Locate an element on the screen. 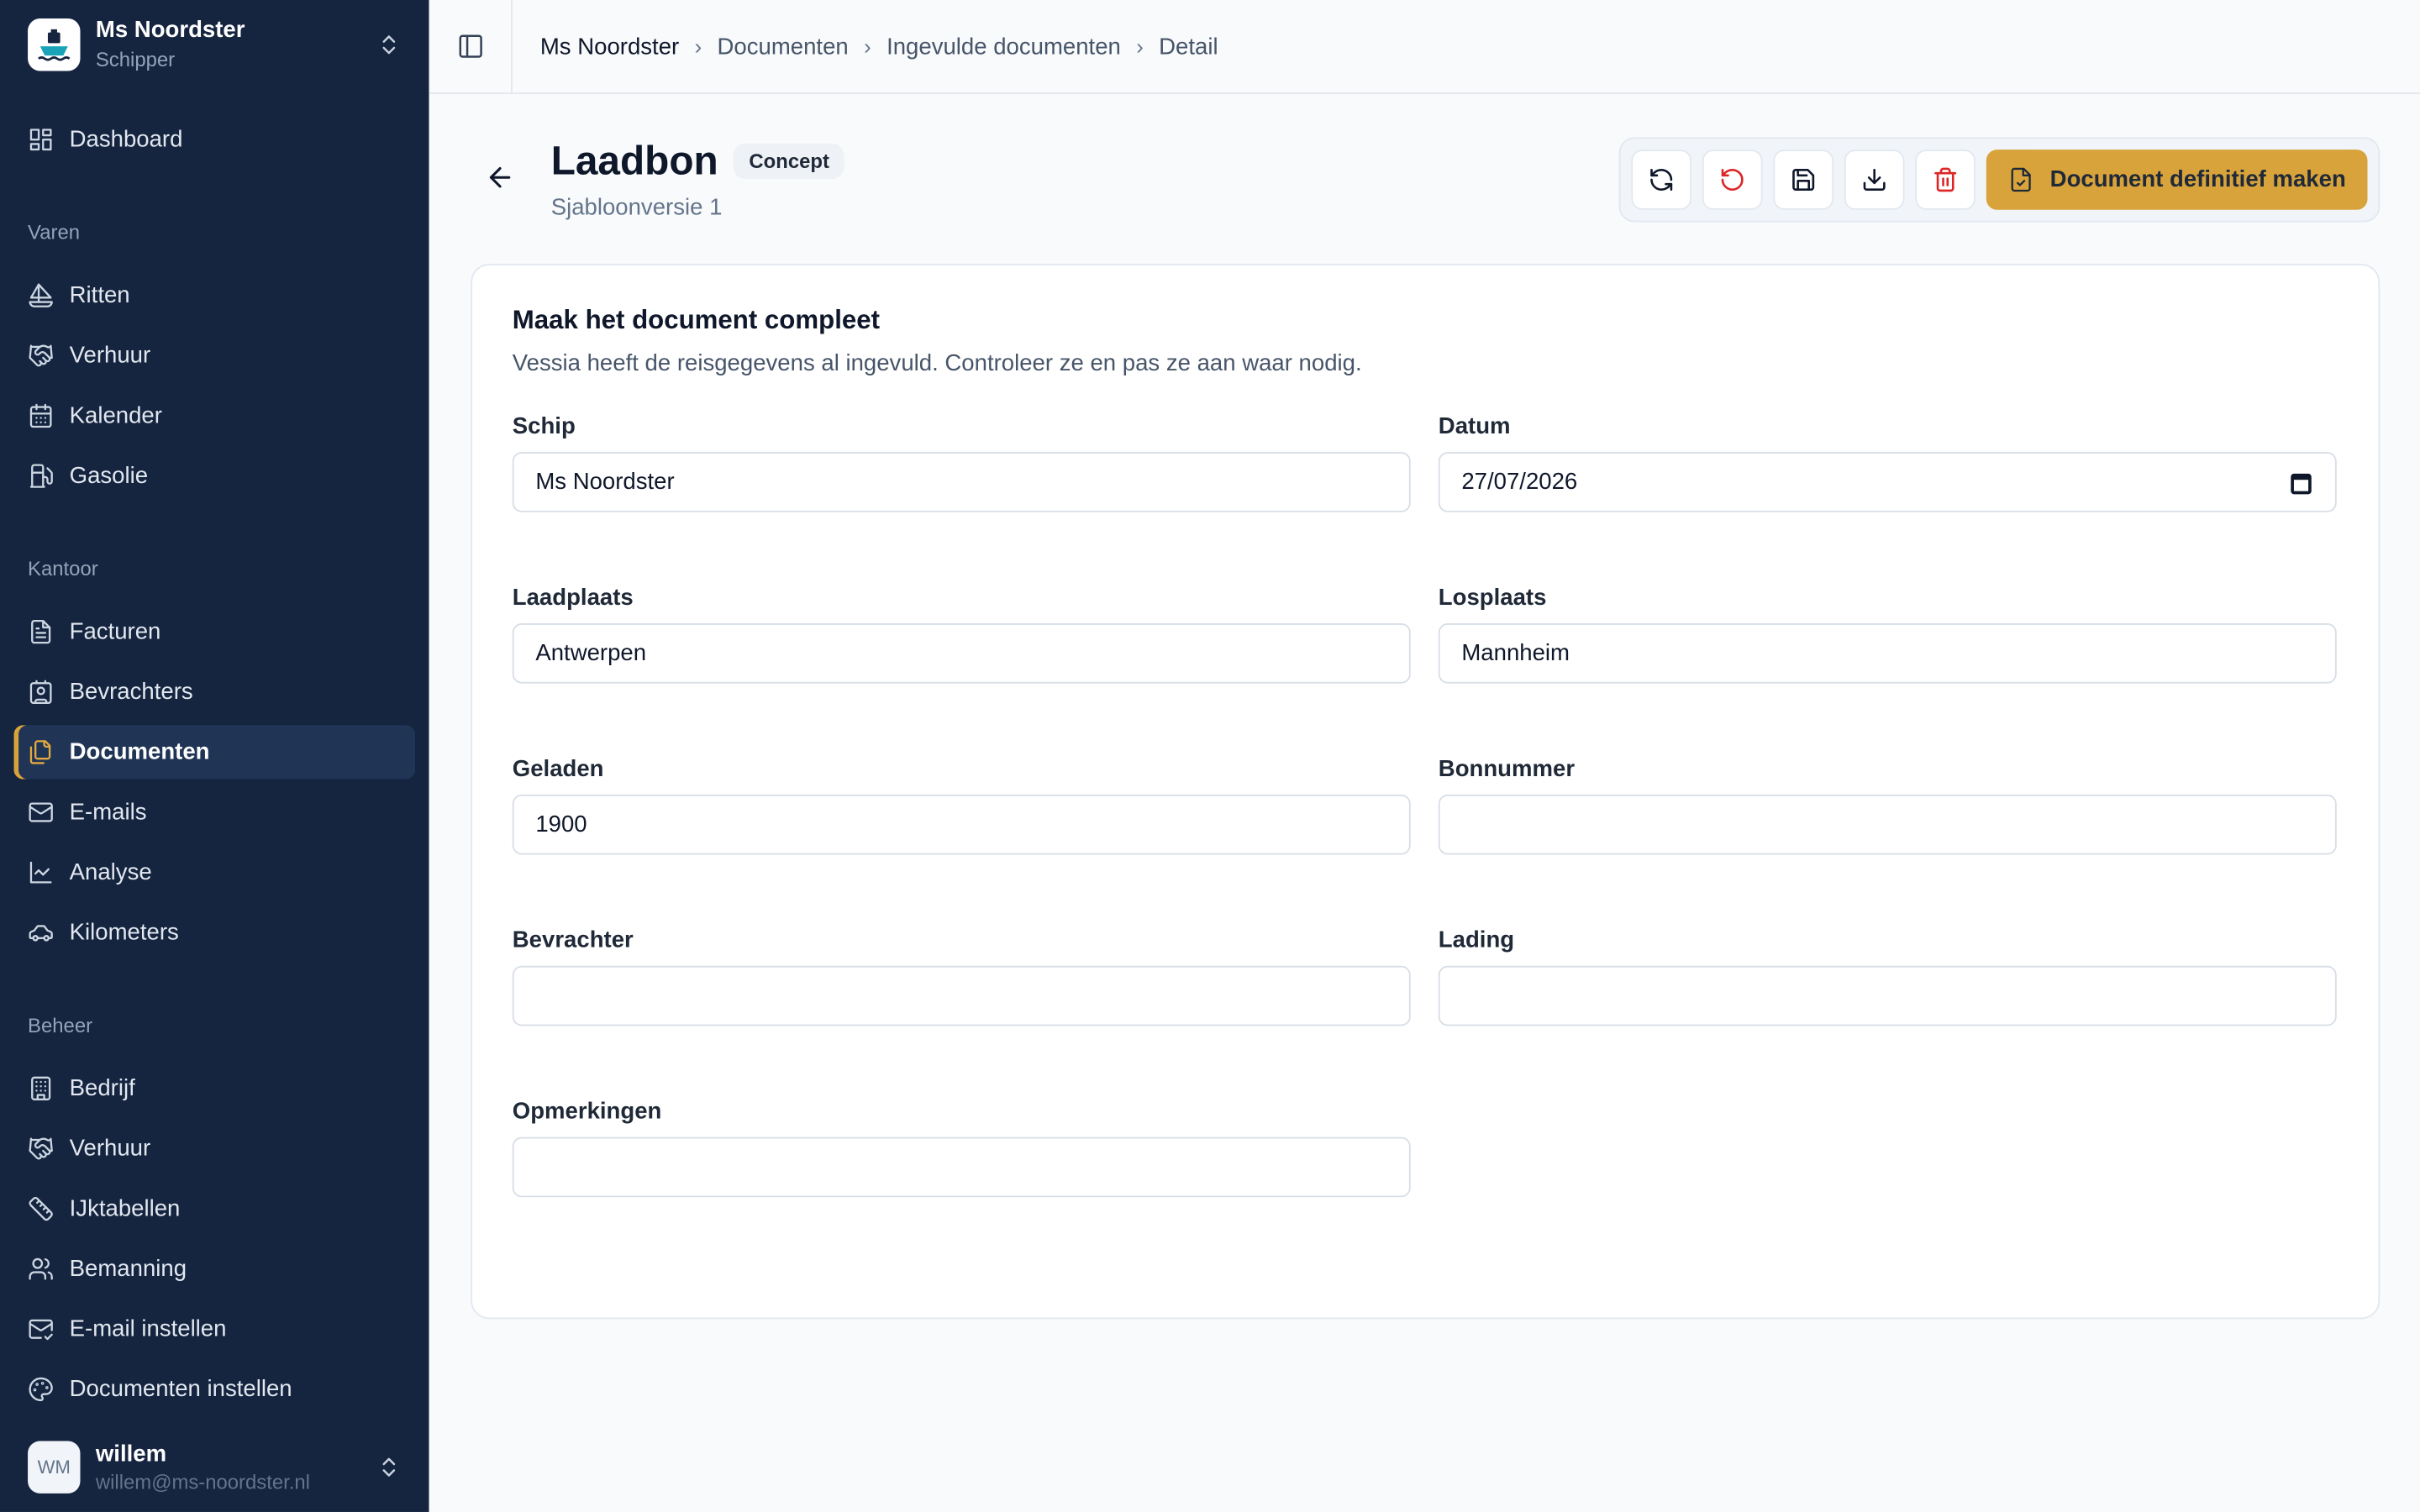 Image resolution: width=2420 pixels, height=1512 pixels. avatar: WM is located at coordinates (54, 1467).